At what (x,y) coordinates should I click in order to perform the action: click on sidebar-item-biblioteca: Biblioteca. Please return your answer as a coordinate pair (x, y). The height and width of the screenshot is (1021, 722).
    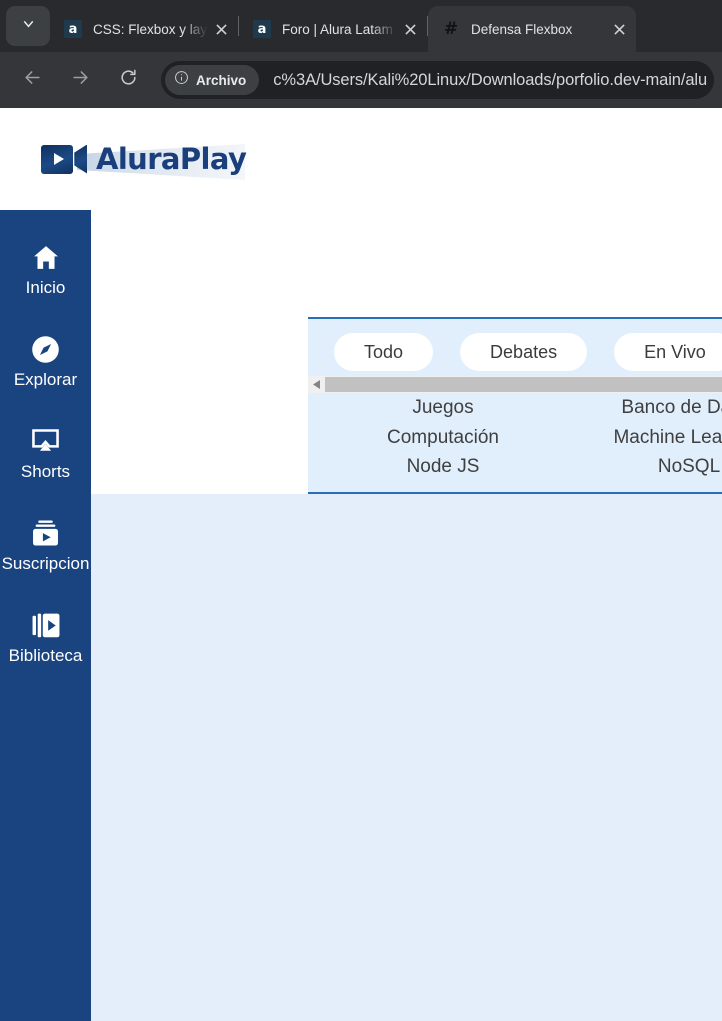
    Looking at the image, I should click on (45, 638).